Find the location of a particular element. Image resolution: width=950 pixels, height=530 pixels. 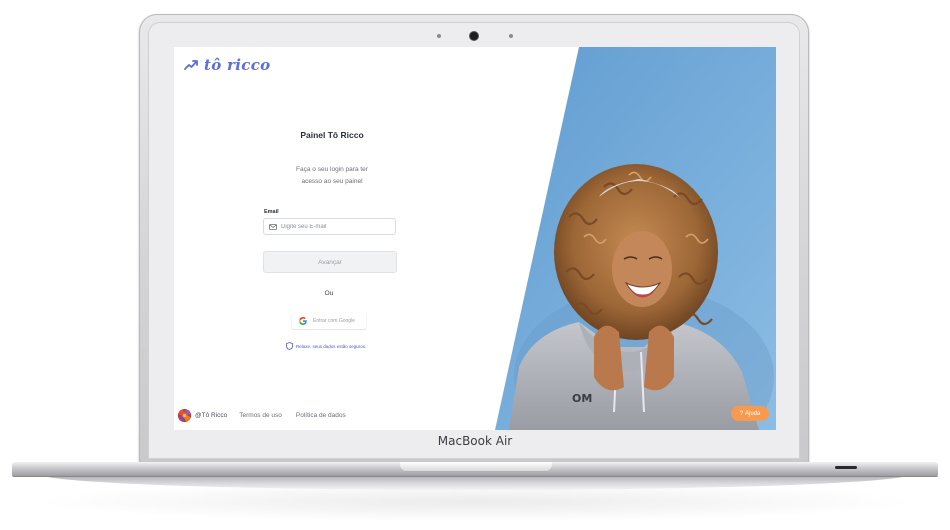

logo-text: tô ricco is located at coordinates (237, 65).